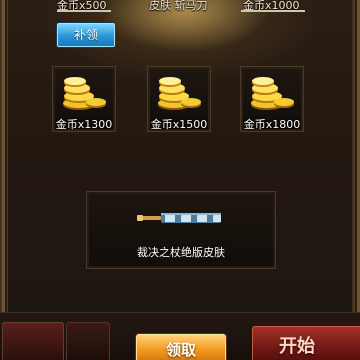 The height and width of the screenshot is (360, 360). Describe the element at coordinates (272, 124) in the screenshot. I see `reward-card-label: 金币x1800` at that location.